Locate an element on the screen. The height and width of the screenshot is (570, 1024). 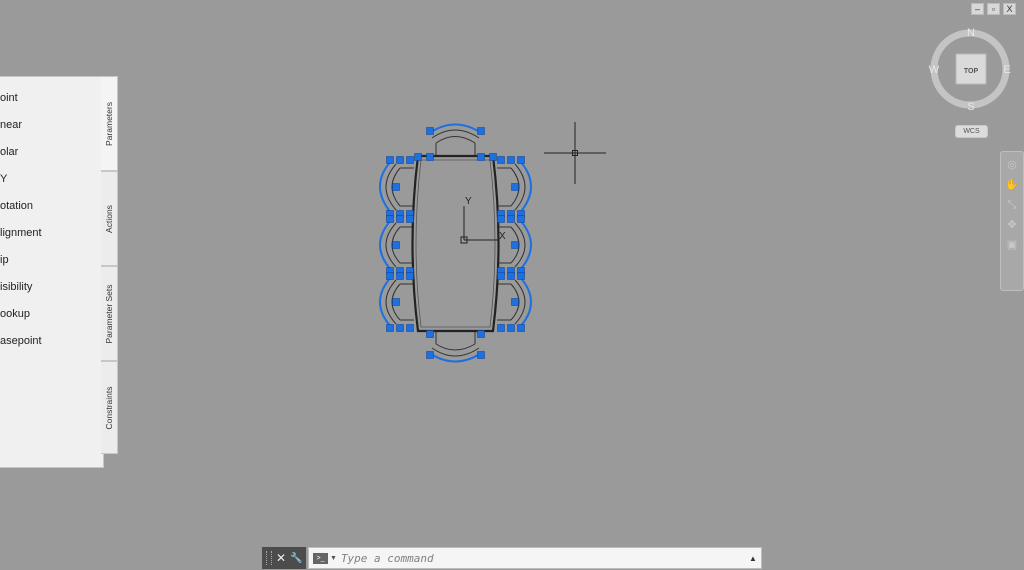
drag-grip-icon is located at coordinates (269, 558).